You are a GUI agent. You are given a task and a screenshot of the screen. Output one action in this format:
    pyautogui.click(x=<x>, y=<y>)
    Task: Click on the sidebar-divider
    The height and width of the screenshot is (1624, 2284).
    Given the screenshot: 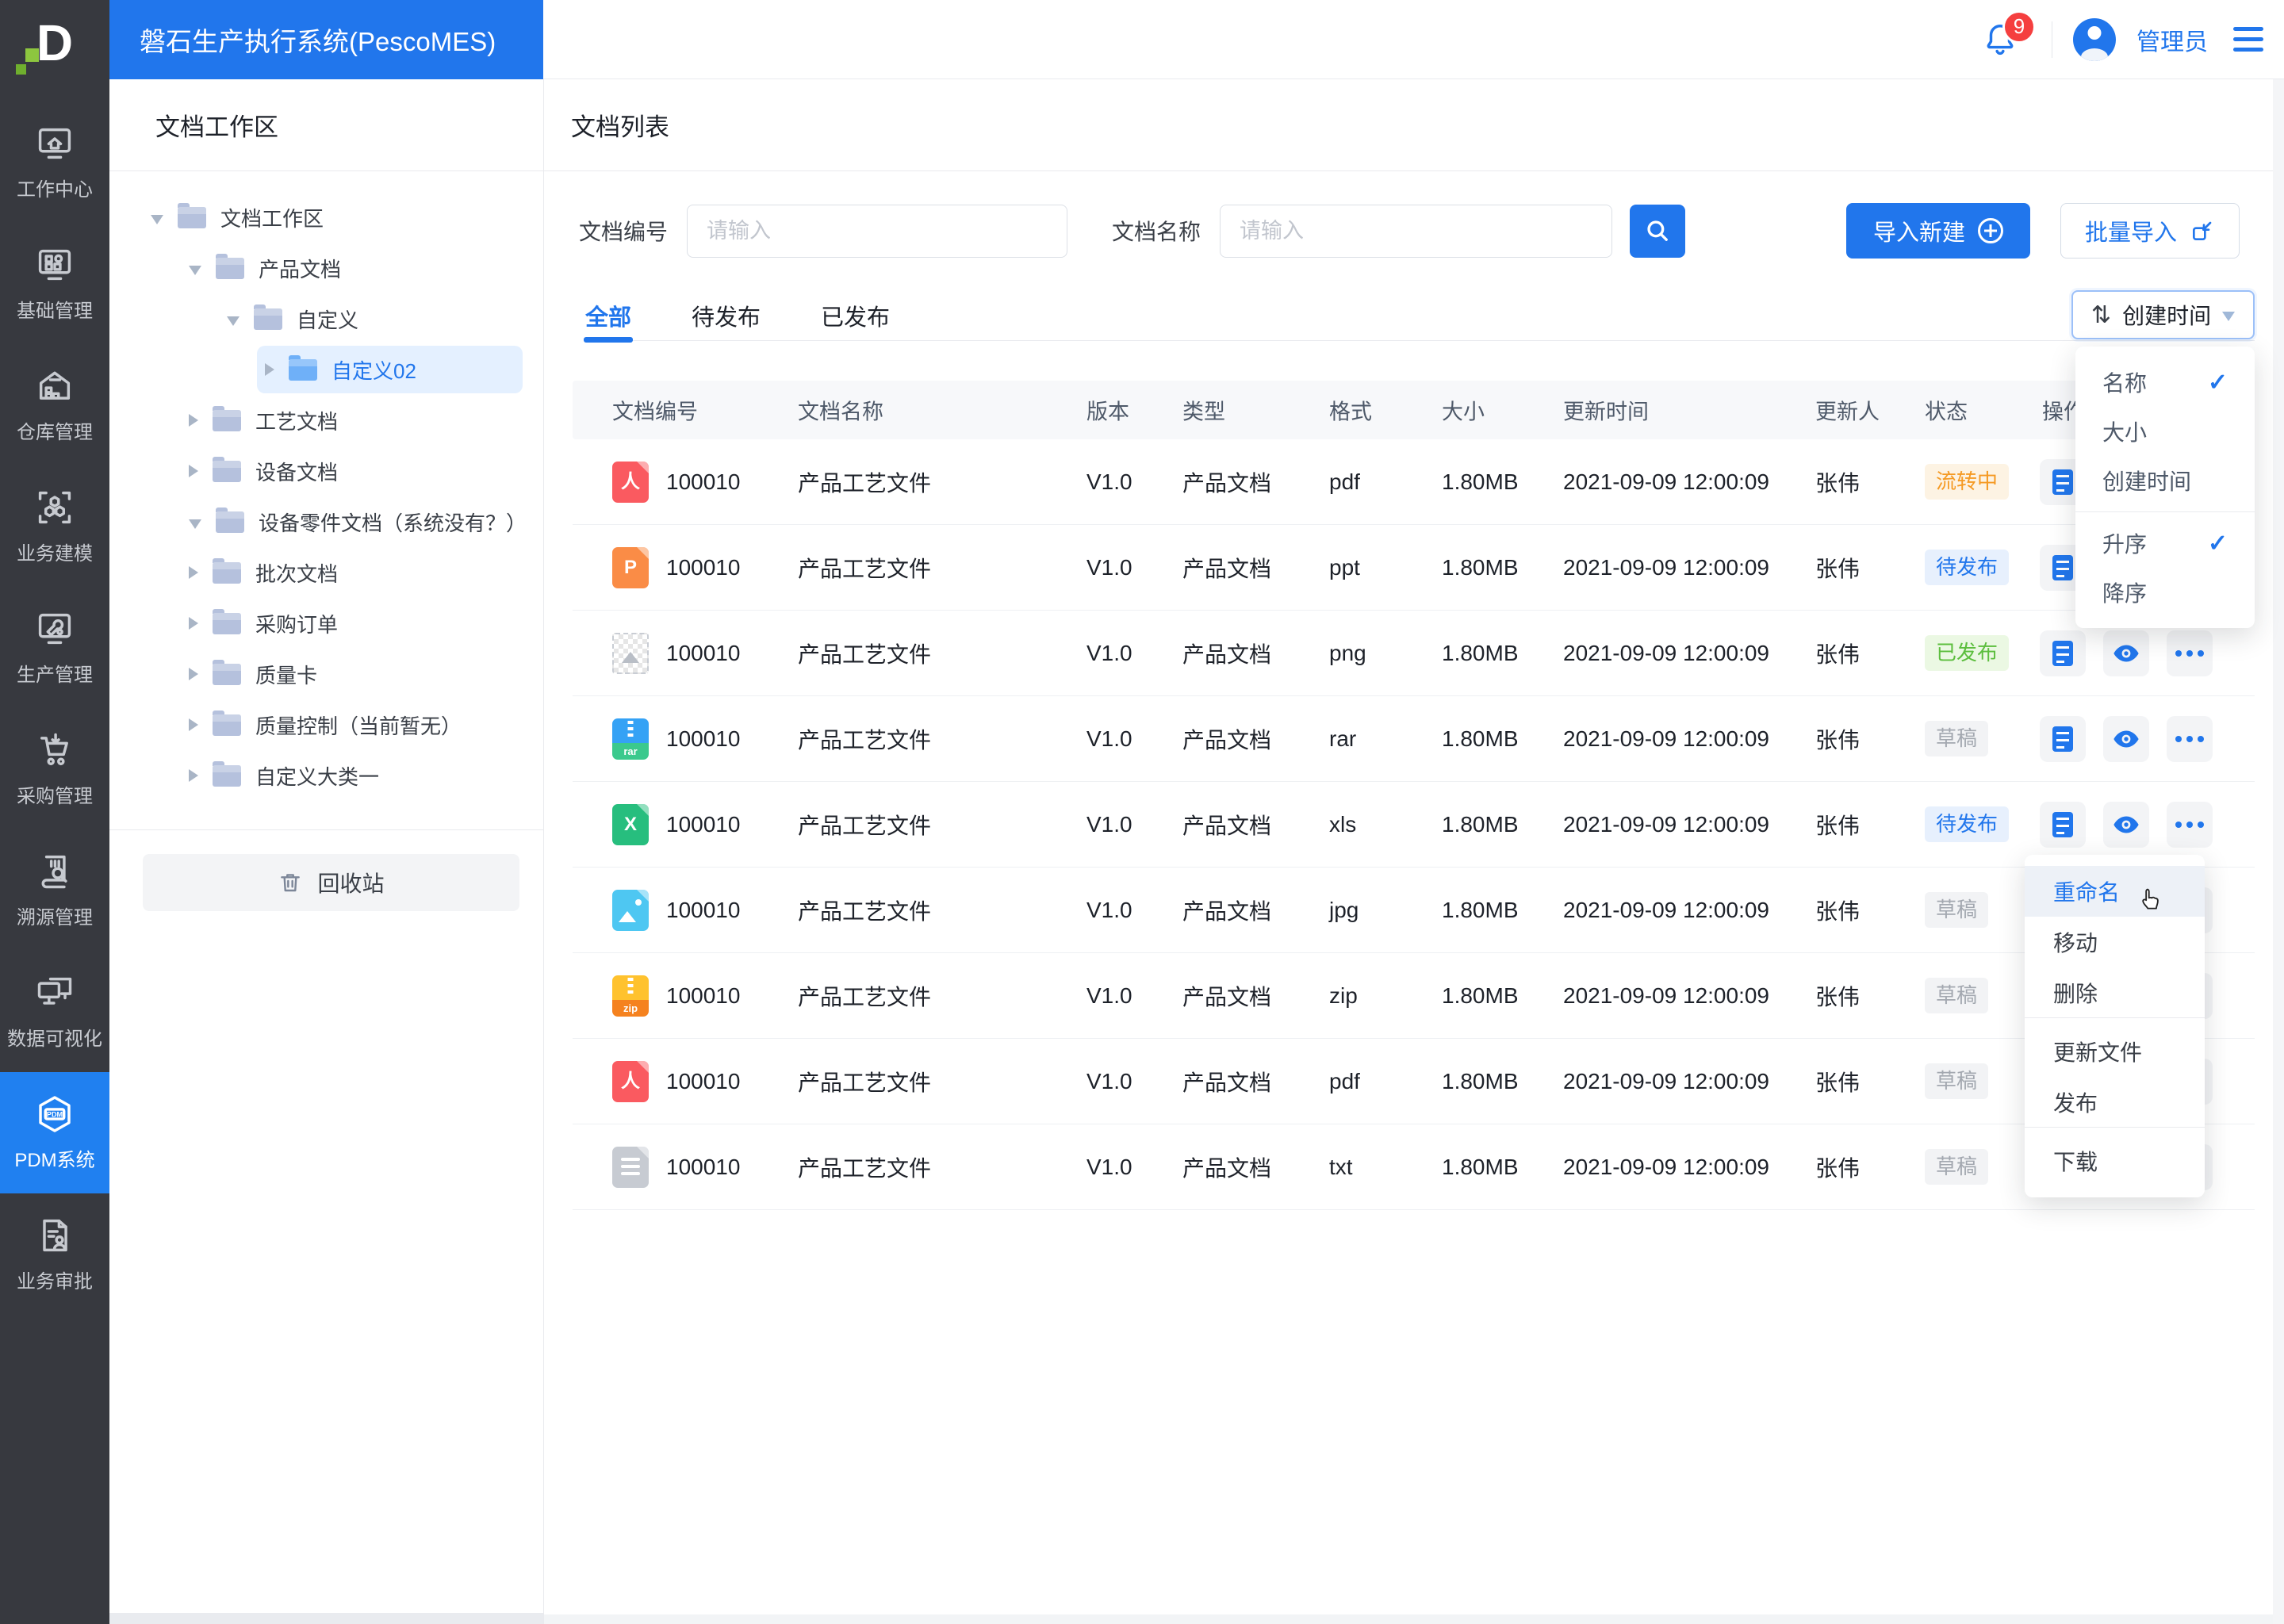 What is the action you would take?
    pyautogui.click(x=326, y=829)
    